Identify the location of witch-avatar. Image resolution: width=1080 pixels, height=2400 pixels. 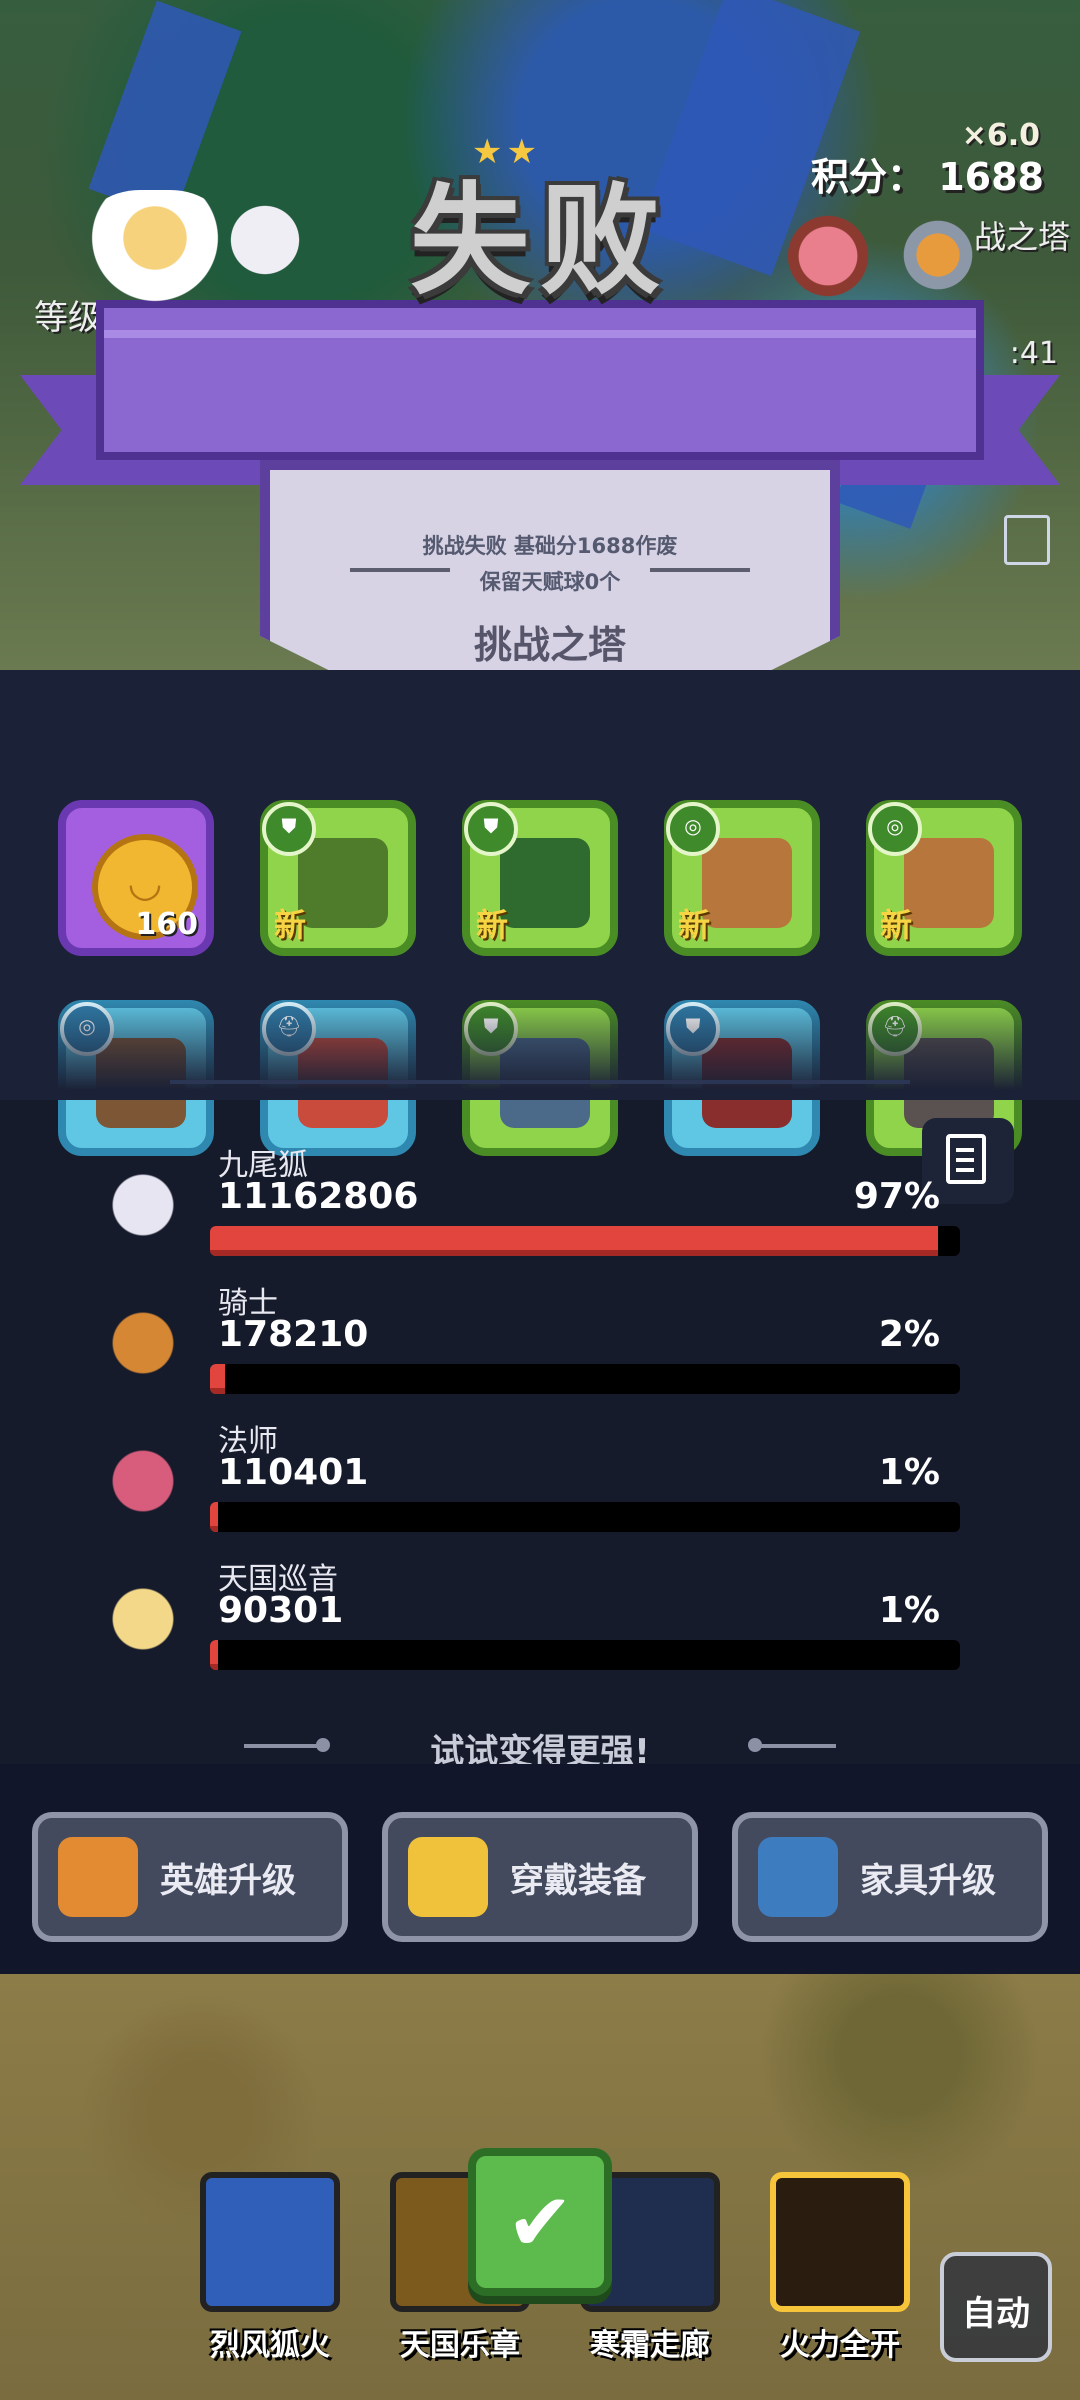
(143, 1481).